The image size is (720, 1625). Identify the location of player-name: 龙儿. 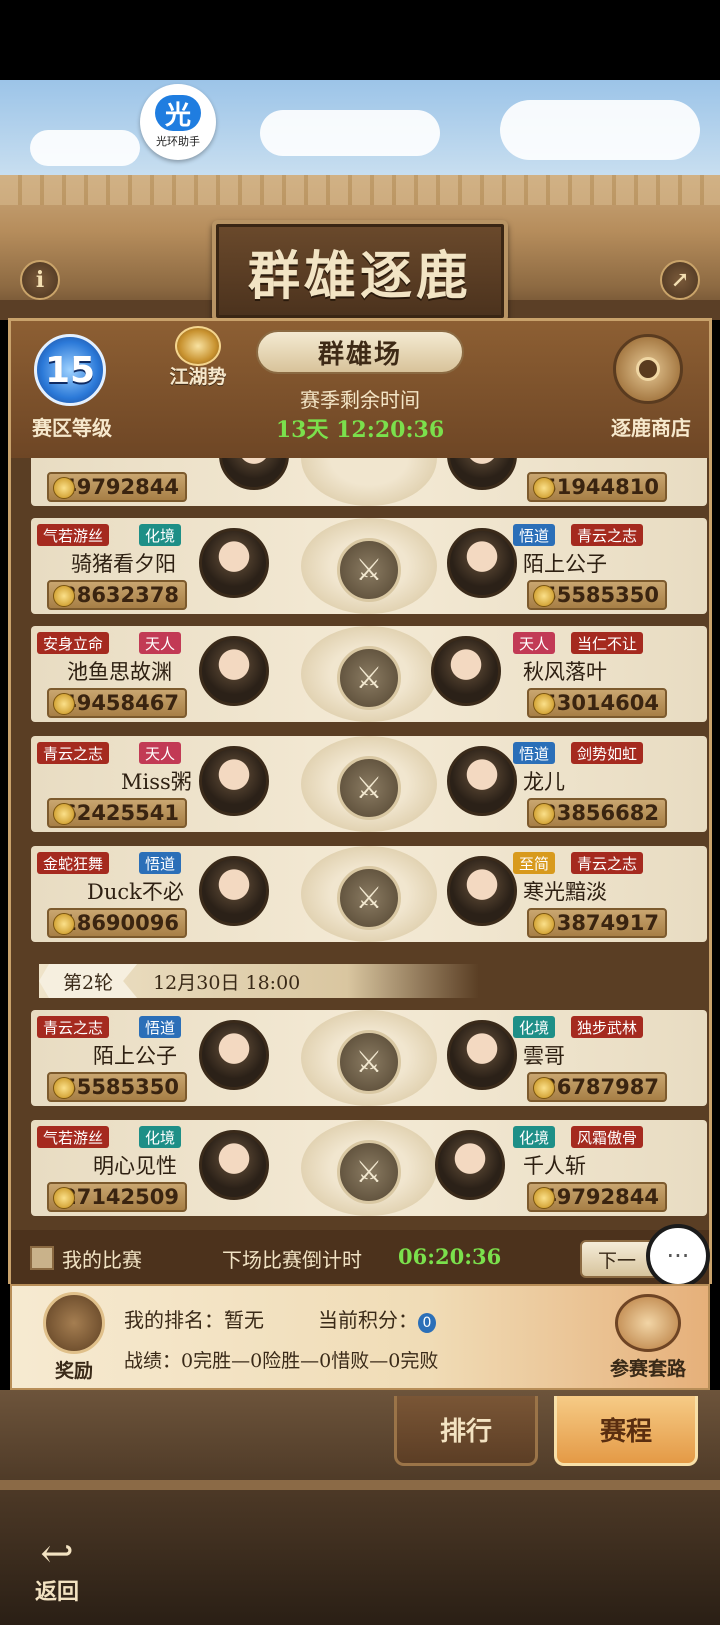
(544, 782).